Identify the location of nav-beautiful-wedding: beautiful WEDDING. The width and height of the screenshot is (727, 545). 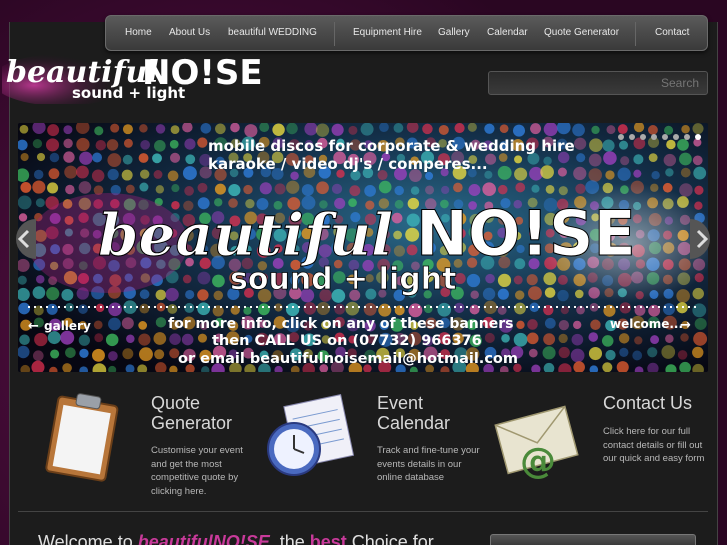
(272, 32).